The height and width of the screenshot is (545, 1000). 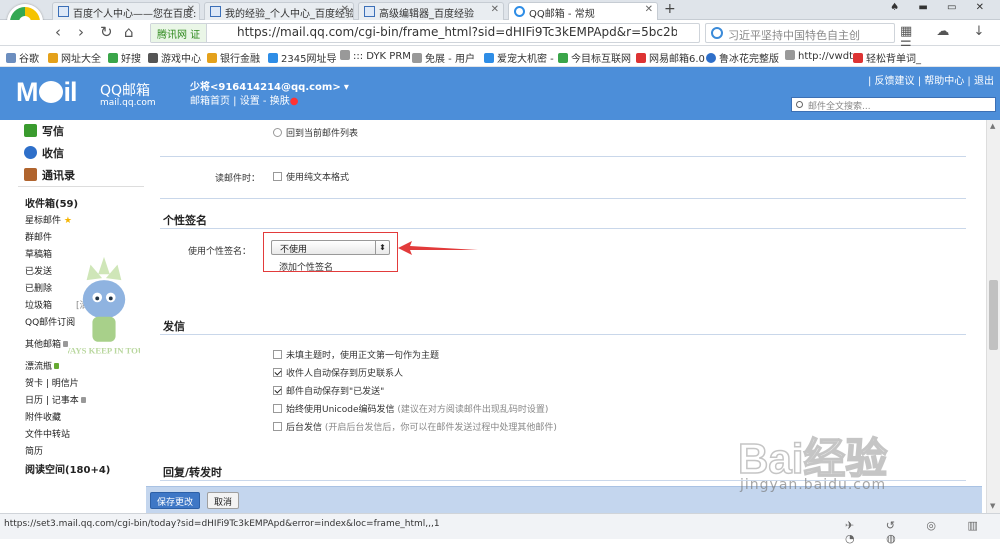 I want to click on scroll-thumb, so click(x=993, y=315).